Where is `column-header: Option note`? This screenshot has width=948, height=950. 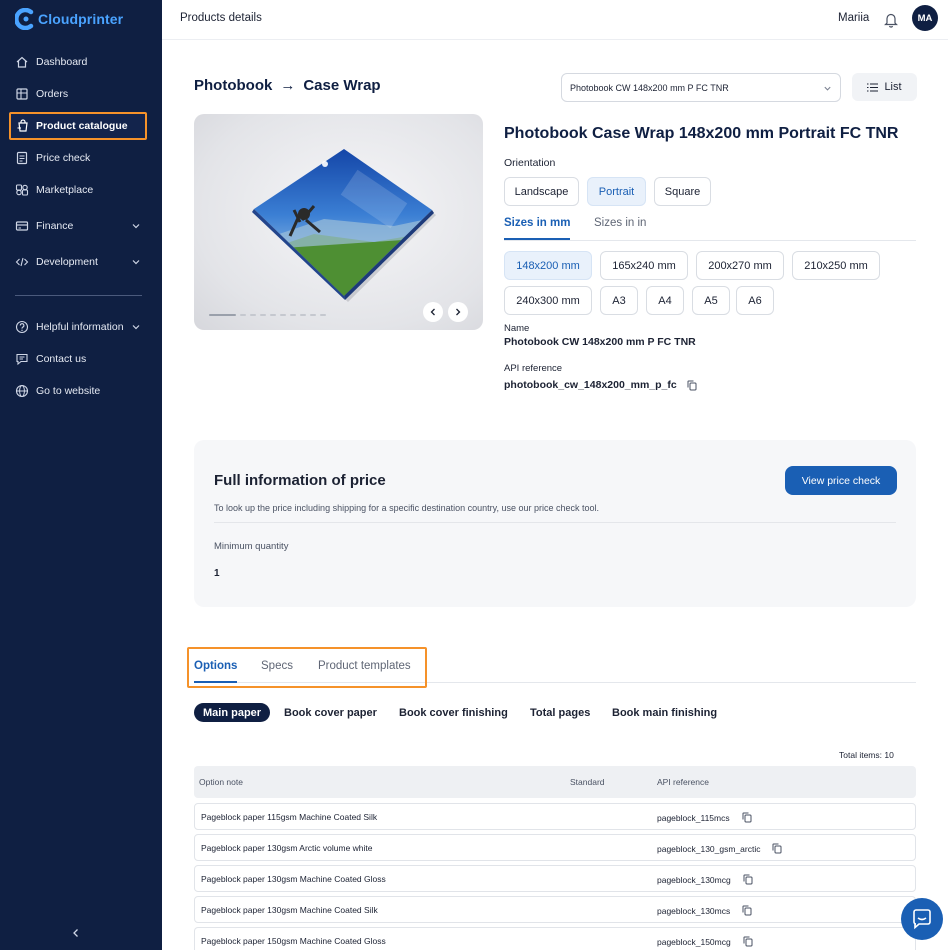 column-header: Option note is located at coordinates (221, 782).